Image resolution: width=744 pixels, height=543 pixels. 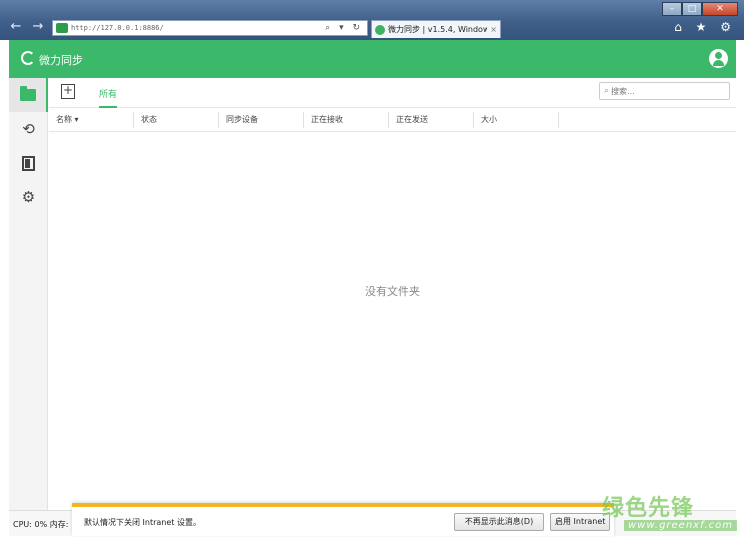 I want to click on sidebar: ⟲ ⚙, so click(x=28, y=294).